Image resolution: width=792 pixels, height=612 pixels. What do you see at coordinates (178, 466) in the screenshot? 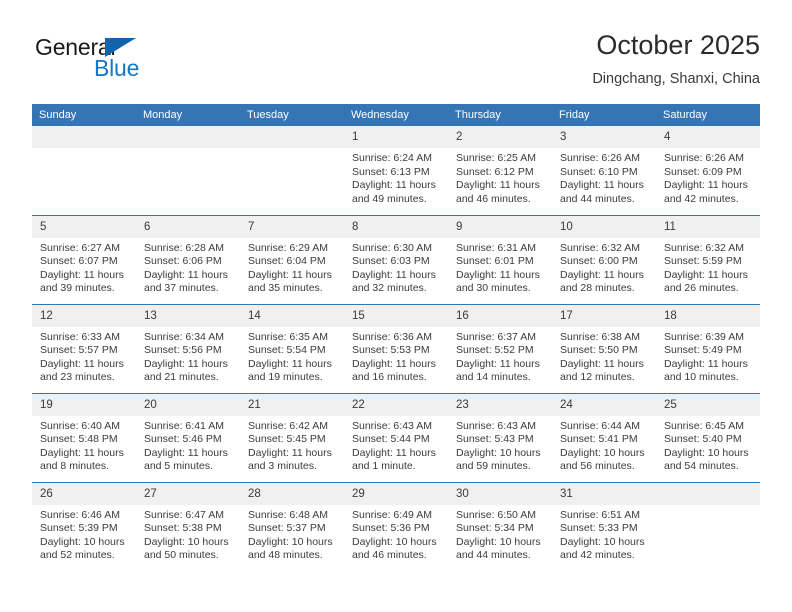
I see `daylight-text-line2: and 5 minutes.` at bounding box center [178, 466].